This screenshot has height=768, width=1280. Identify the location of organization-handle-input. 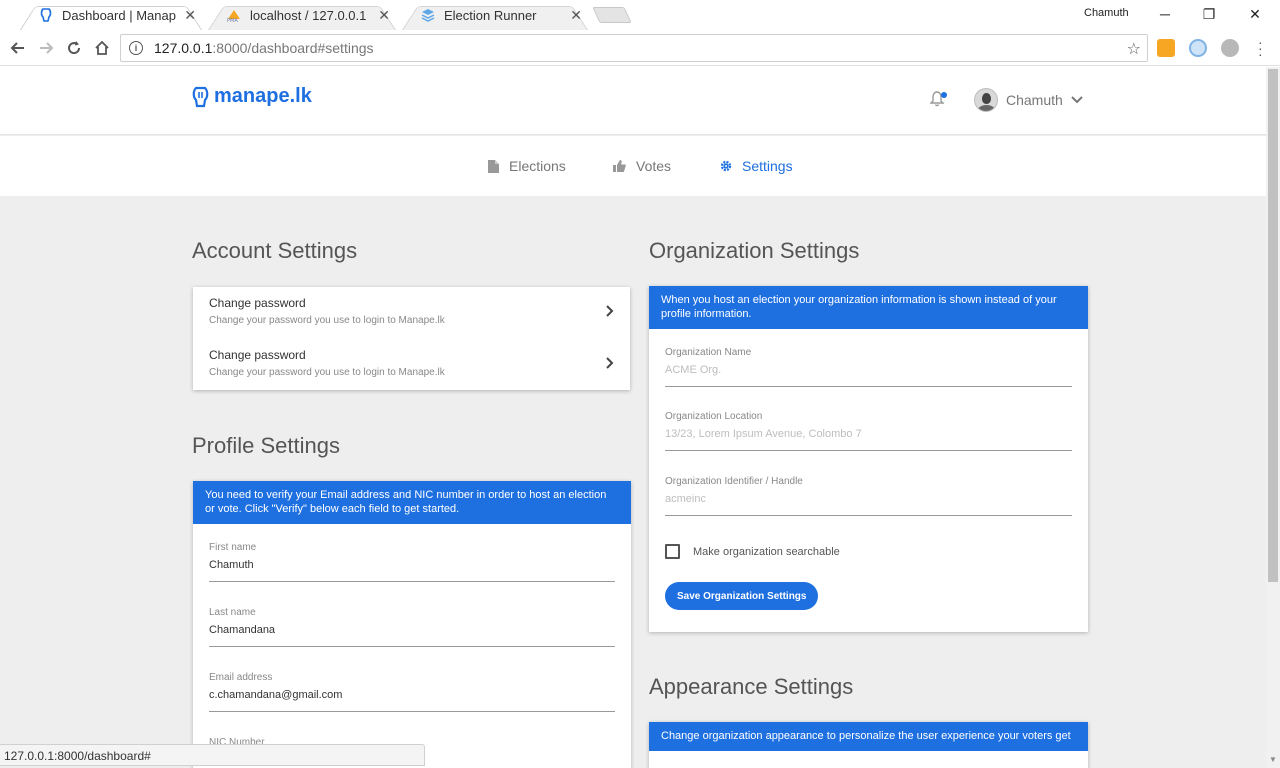
(868, 501).